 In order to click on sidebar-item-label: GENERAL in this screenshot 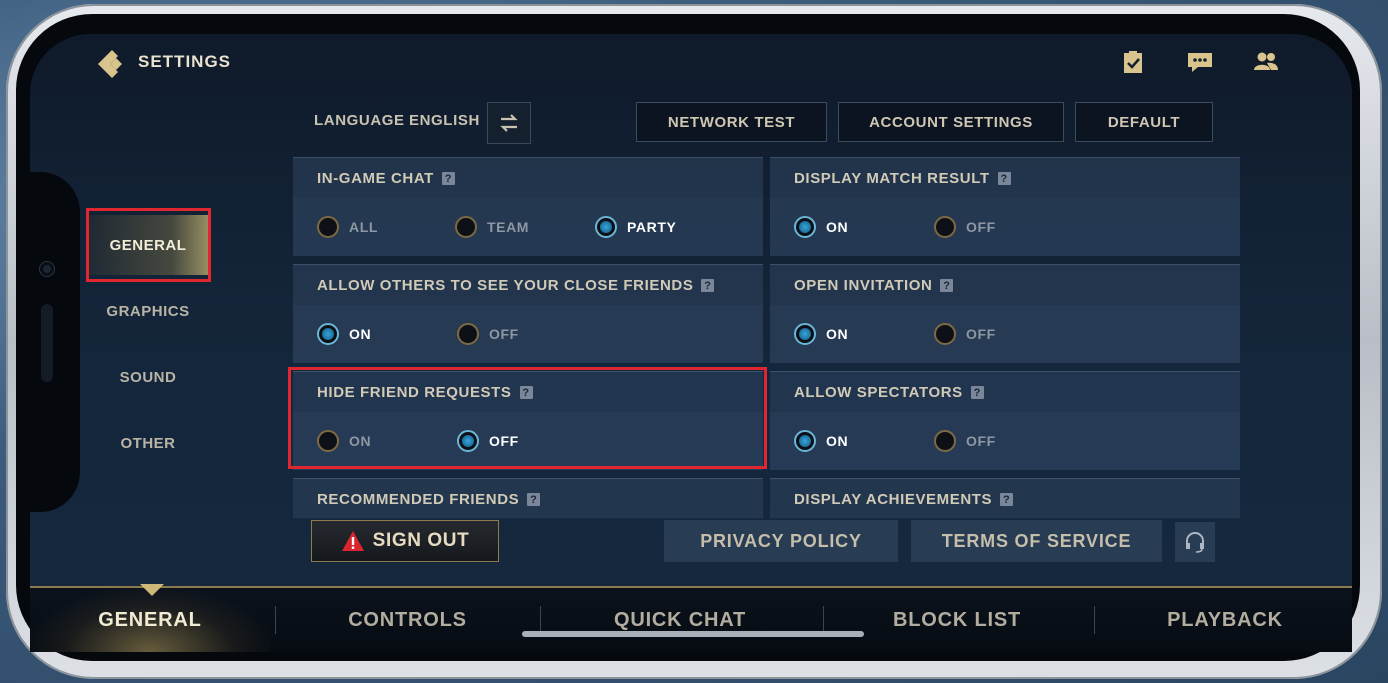, I will do `click(148, 245)`.